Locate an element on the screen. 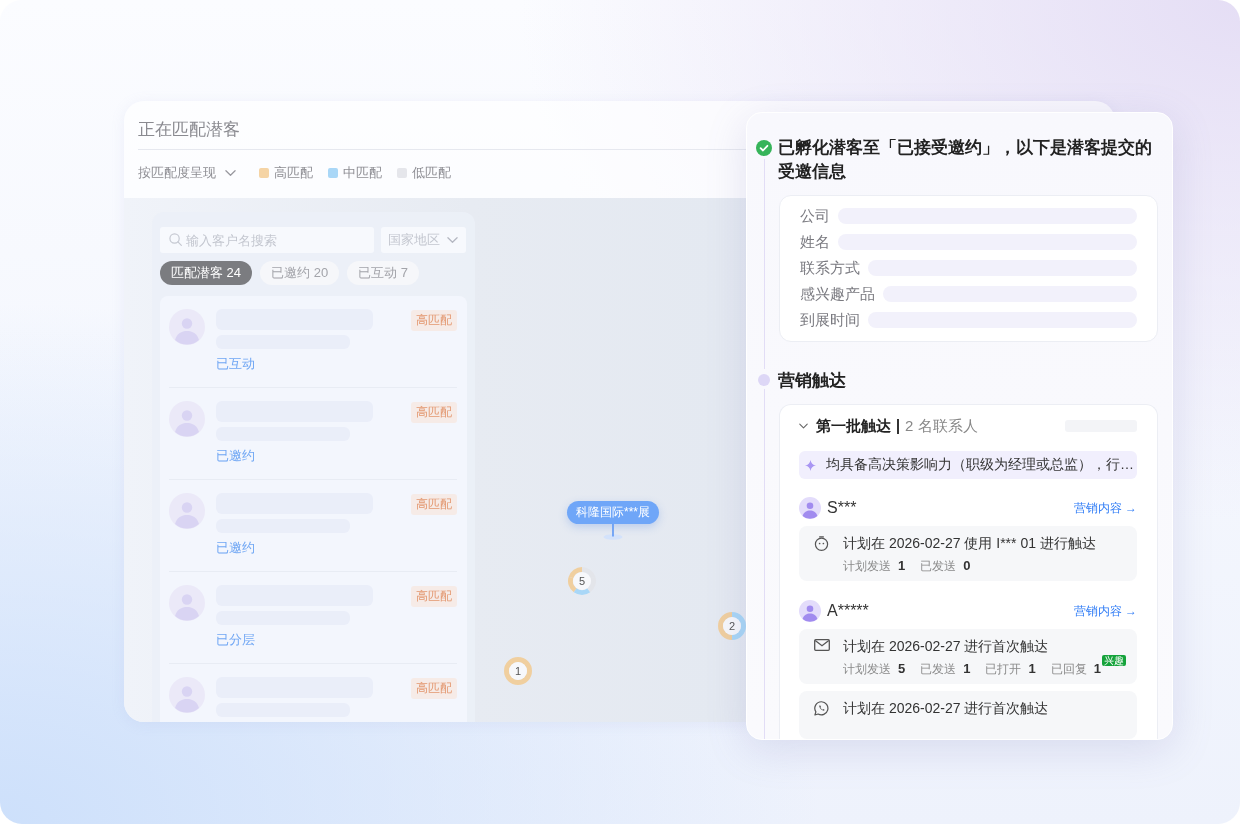 Image resolution: width=1240 pixels, height=824 pixels. sparkle-icon is located at coordinates (810, 465).